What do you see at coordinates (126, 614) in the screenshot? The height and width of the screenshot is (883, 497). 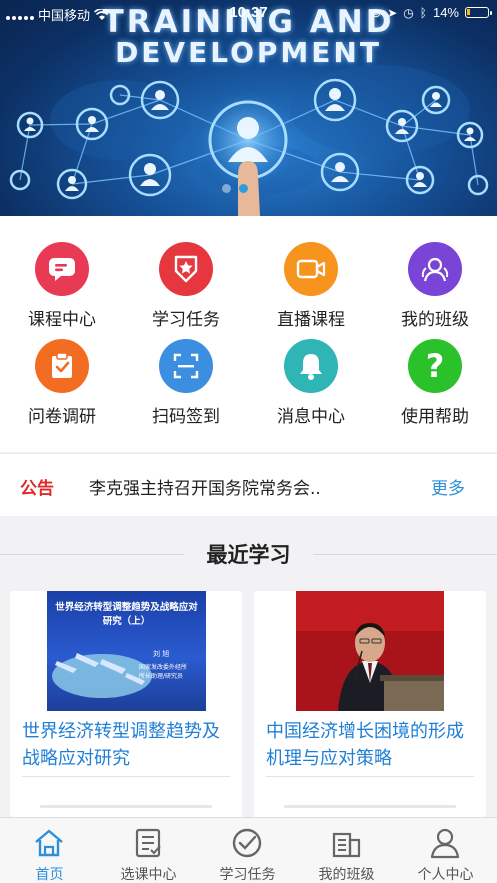 I see `thumbnail-heading: 世界经济转型调整趋势及战略应对研究（上）` at bounding box center [126, 614].